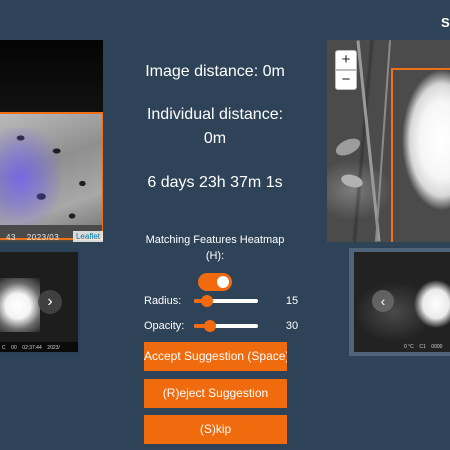 This screenshot has width=450, height=450. I want to click on heatmap-toggle-label: Matching Features Heatmap (H):, so click(215, 248).